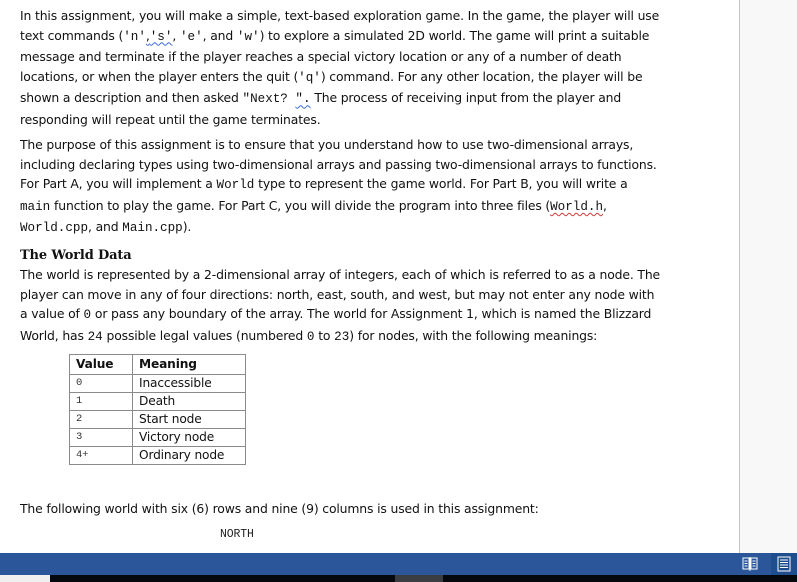 The image size is (797, 582). Describe the element at coordinates (576, 207) in the screenshot. I see `code-world-h: World.h` at that location.